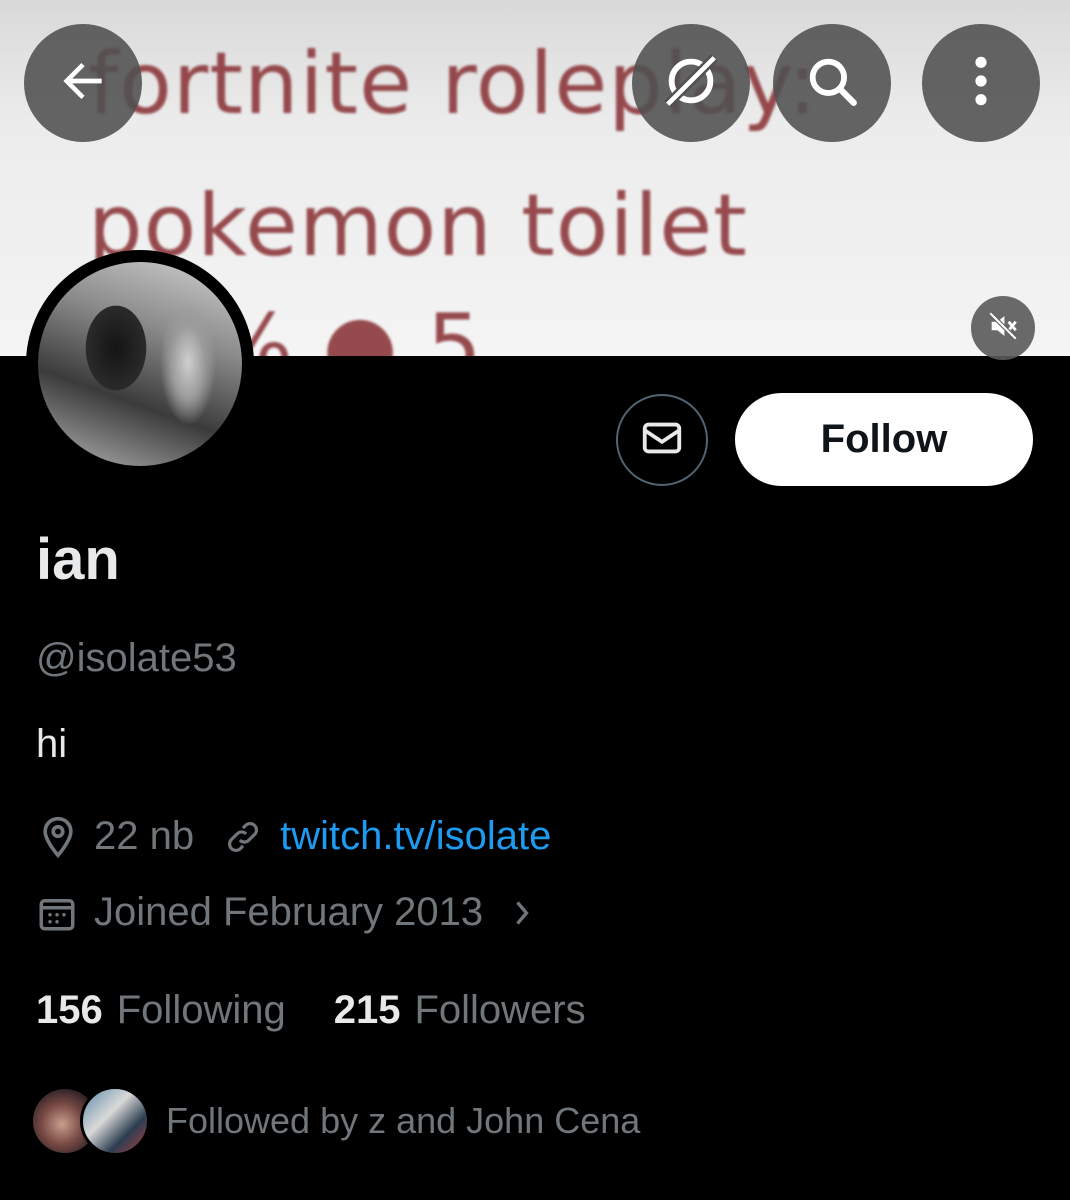 The image size is (1070, 1200). I want to click on search-button, so click(832, 83).